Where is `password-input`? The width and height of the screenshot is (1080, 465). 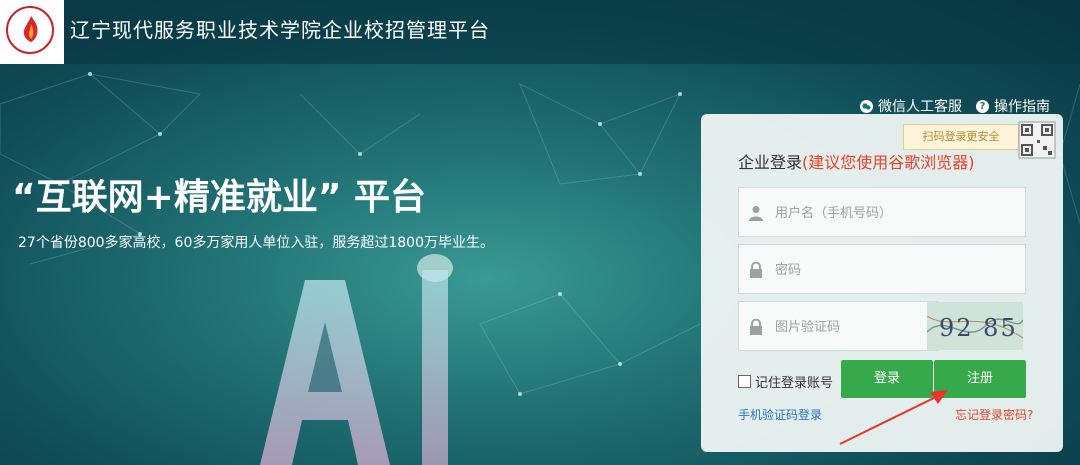
password-input is located at coordinates (865, 270).